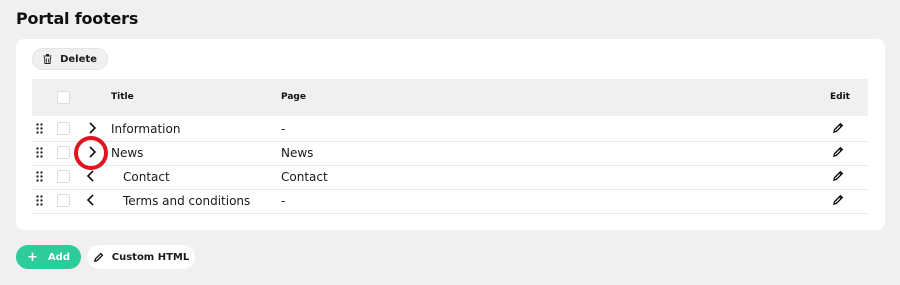 Image resolution: width=900 pixels, height=285 pixels. Describe the element at coordinates (187, 201) in the screenshot. I see `row-title: Terms and conditions` at that location.